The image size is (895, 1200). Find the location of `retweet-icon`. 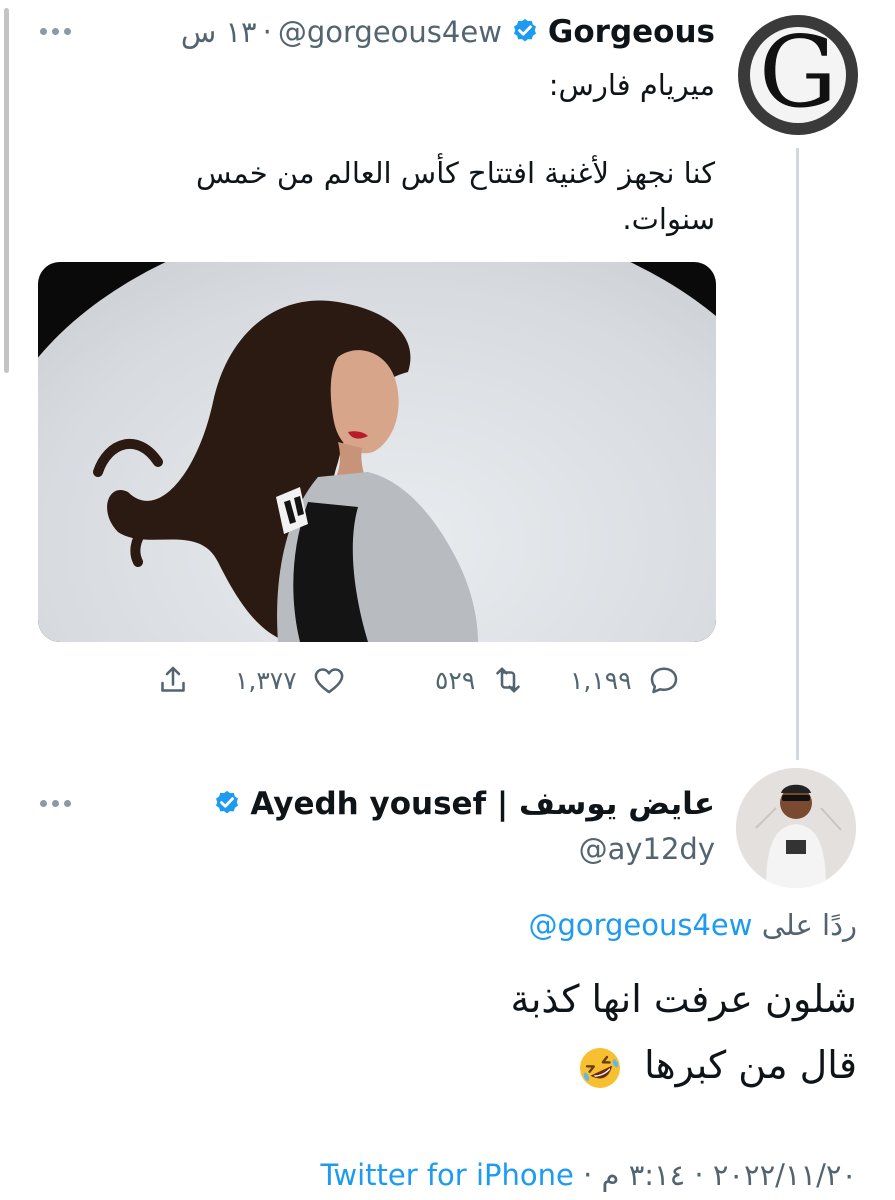

retweet-icon is located at coordinates (508, 680).